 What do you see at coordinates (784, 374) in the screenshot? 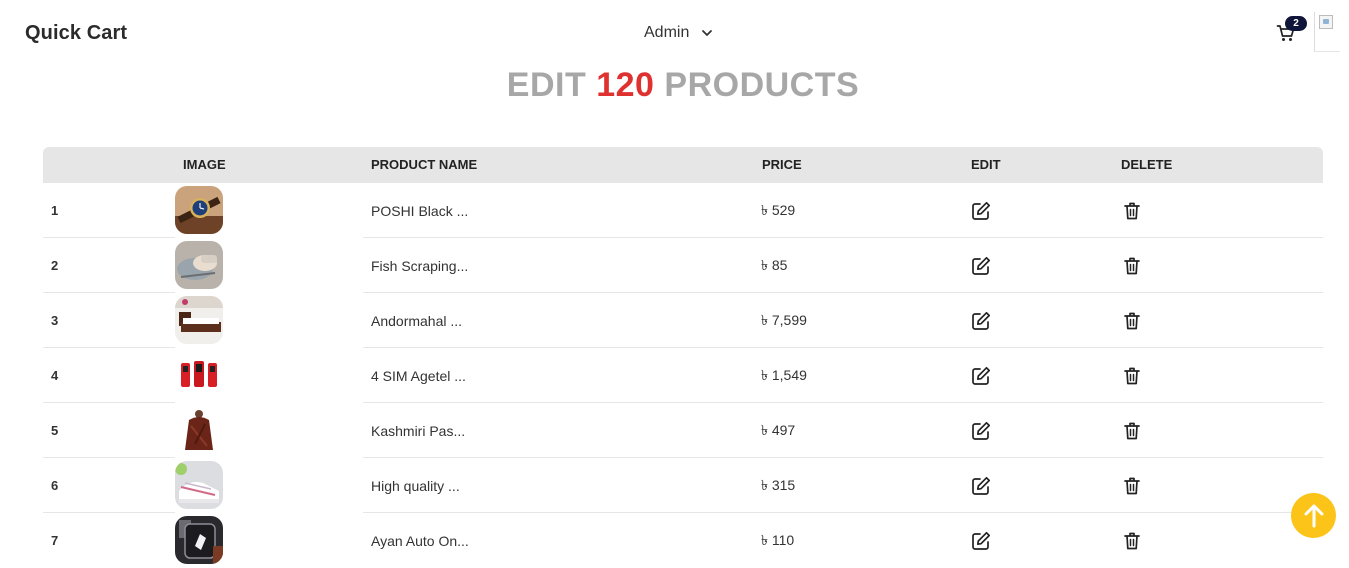
I see `product-price: ৳ 1,549` at bounding box center [784, 374].